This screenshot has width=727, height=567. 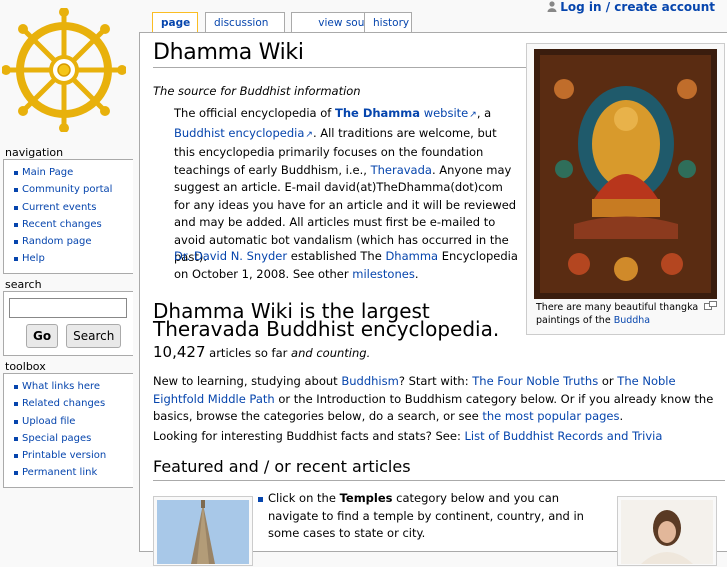 I want to click on link-theravada: Theravada, so click(x=401, y=170).